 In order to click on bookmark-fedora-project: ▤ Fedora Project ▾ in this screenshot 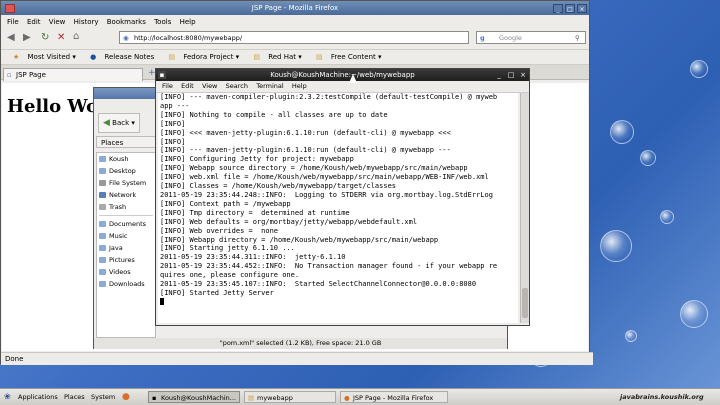, I will do `click(200, 57)`.